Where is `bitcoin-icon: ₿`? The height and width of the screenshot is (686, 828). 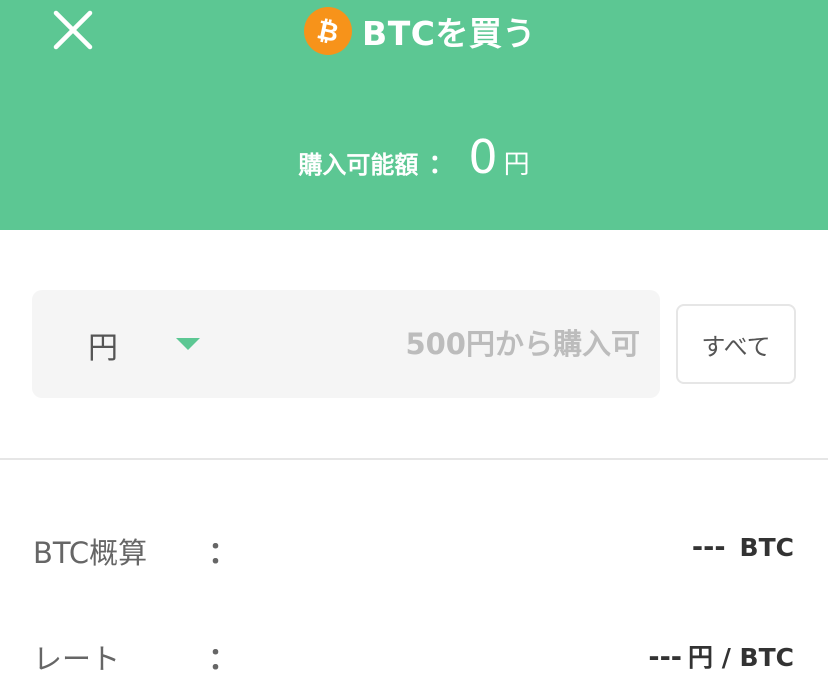 bitcoin-icon: ₿ is located at coordinates (328, 31).